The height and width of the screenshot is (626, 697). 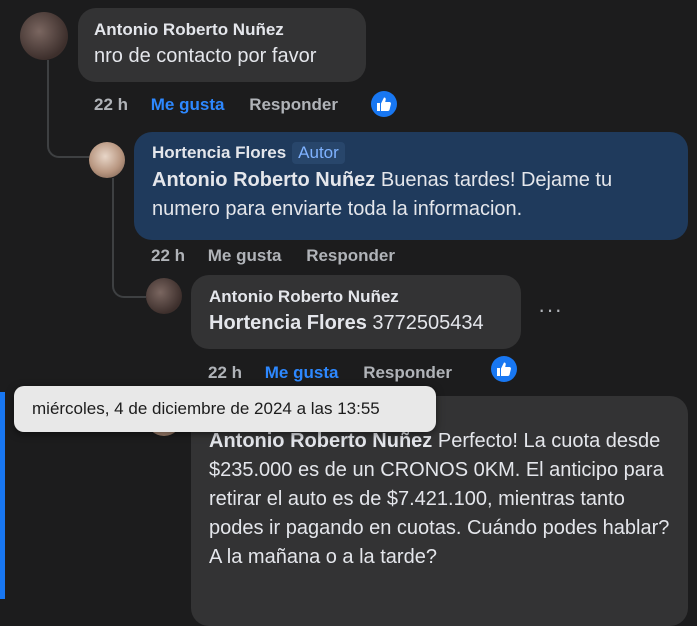 I want to click on comment-text: Hortencia Flores 3772505434, so click(x=356, y=323).